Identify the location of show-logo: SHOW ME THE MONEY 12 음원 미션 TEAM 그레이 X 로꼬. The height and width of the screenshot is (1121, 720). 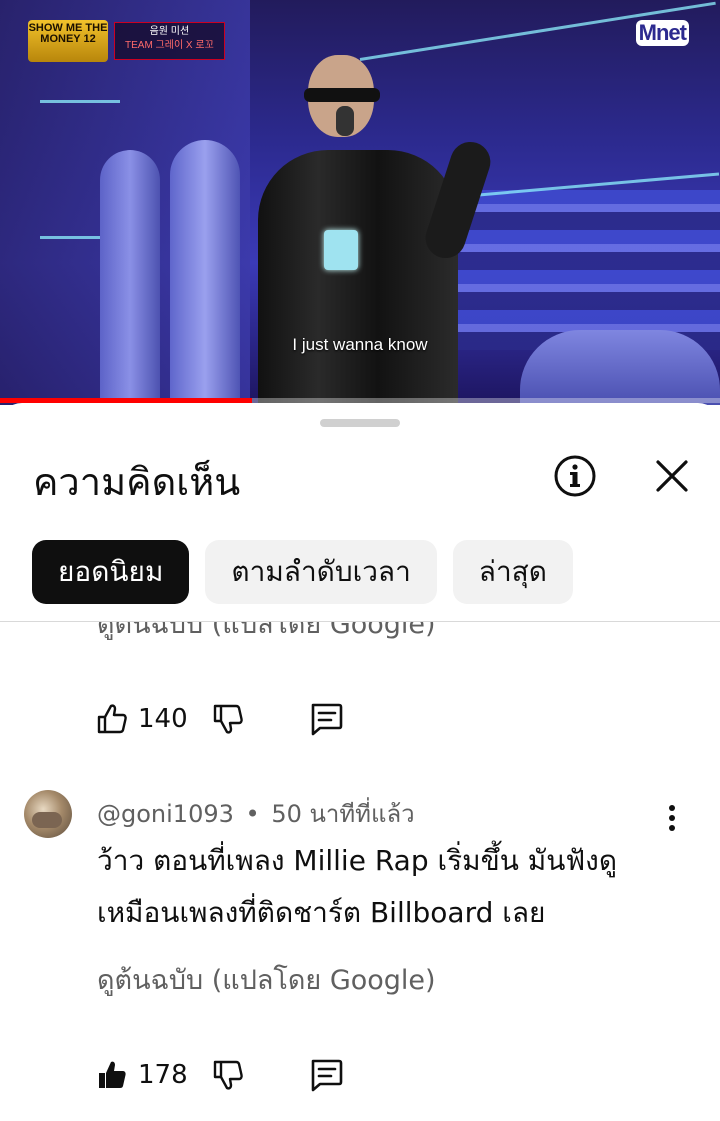
(126, 41).